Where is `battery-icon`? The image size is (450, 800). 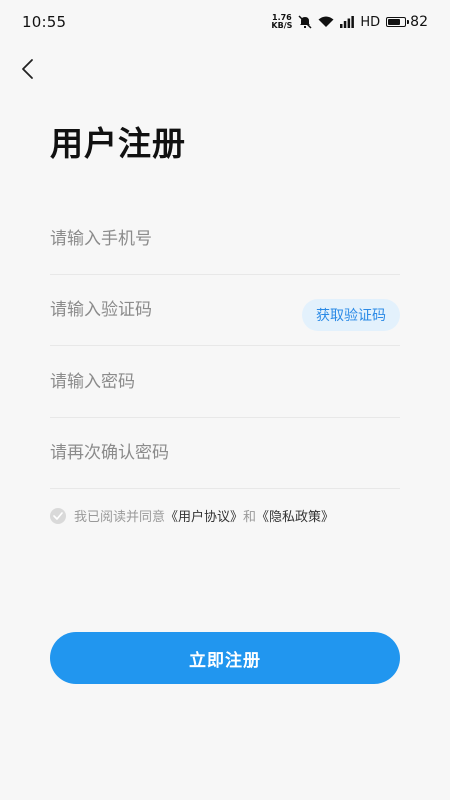 battery-icon is located at coordinates (398, 22).